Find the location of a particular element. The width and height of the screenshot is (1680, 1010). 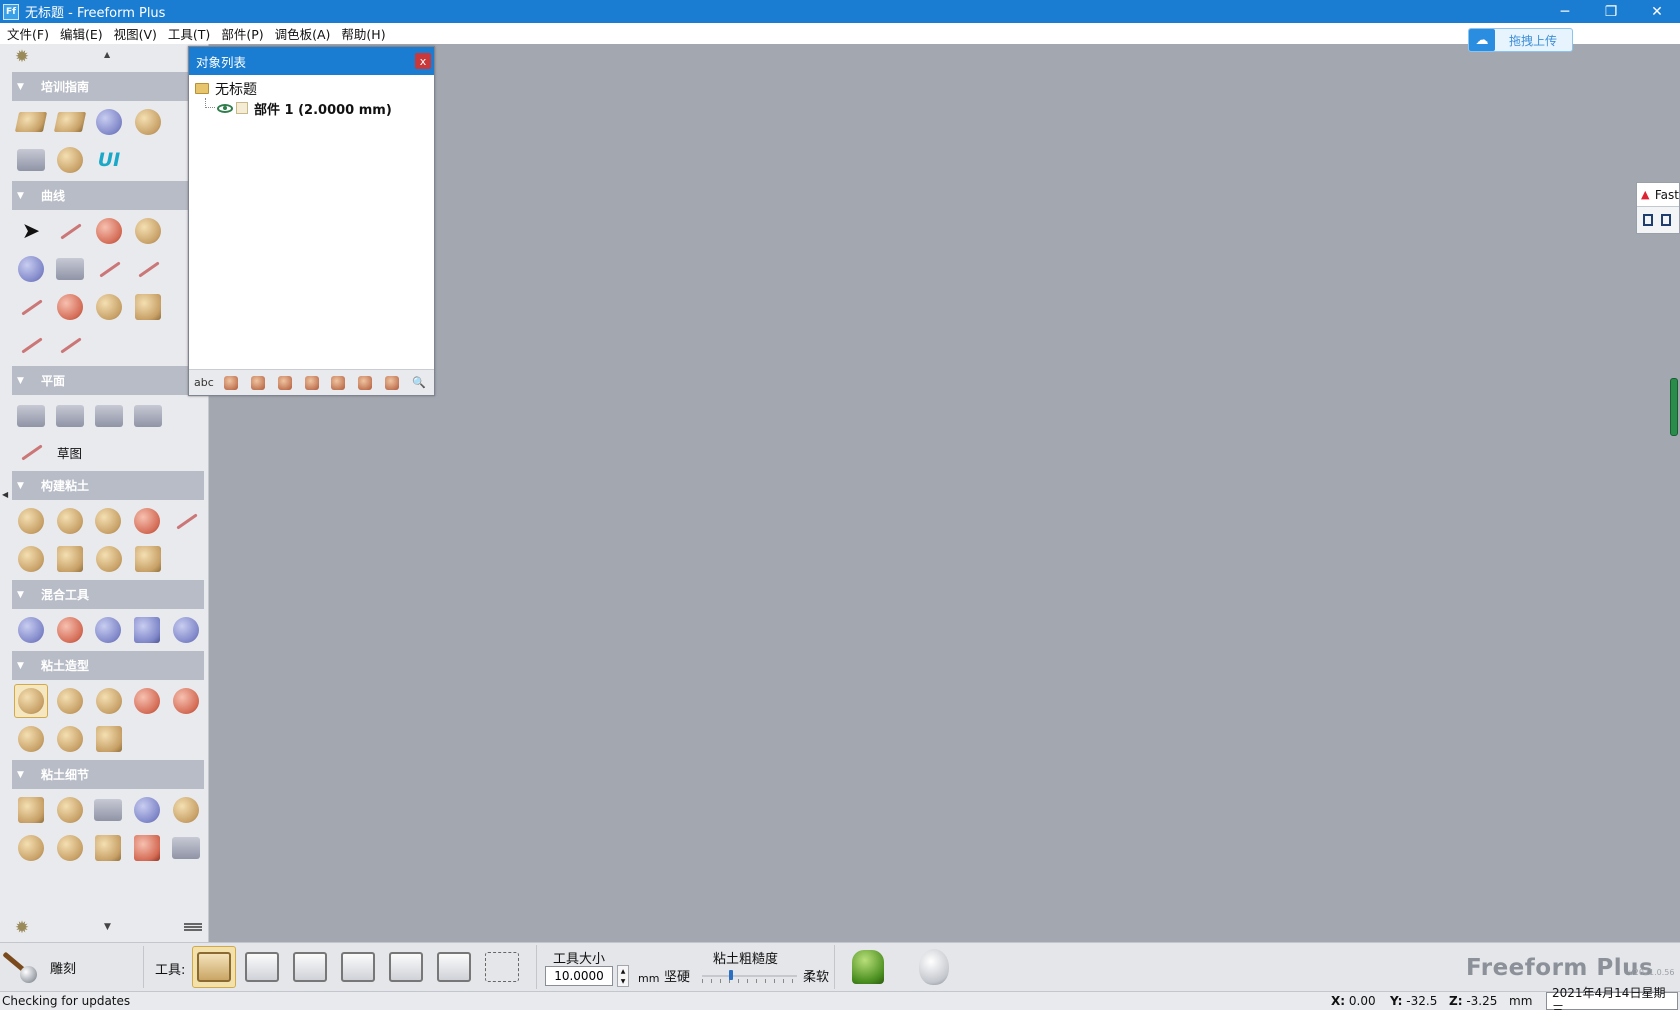

menu-help: 帮助(H) is located at coordinates (363, 33).